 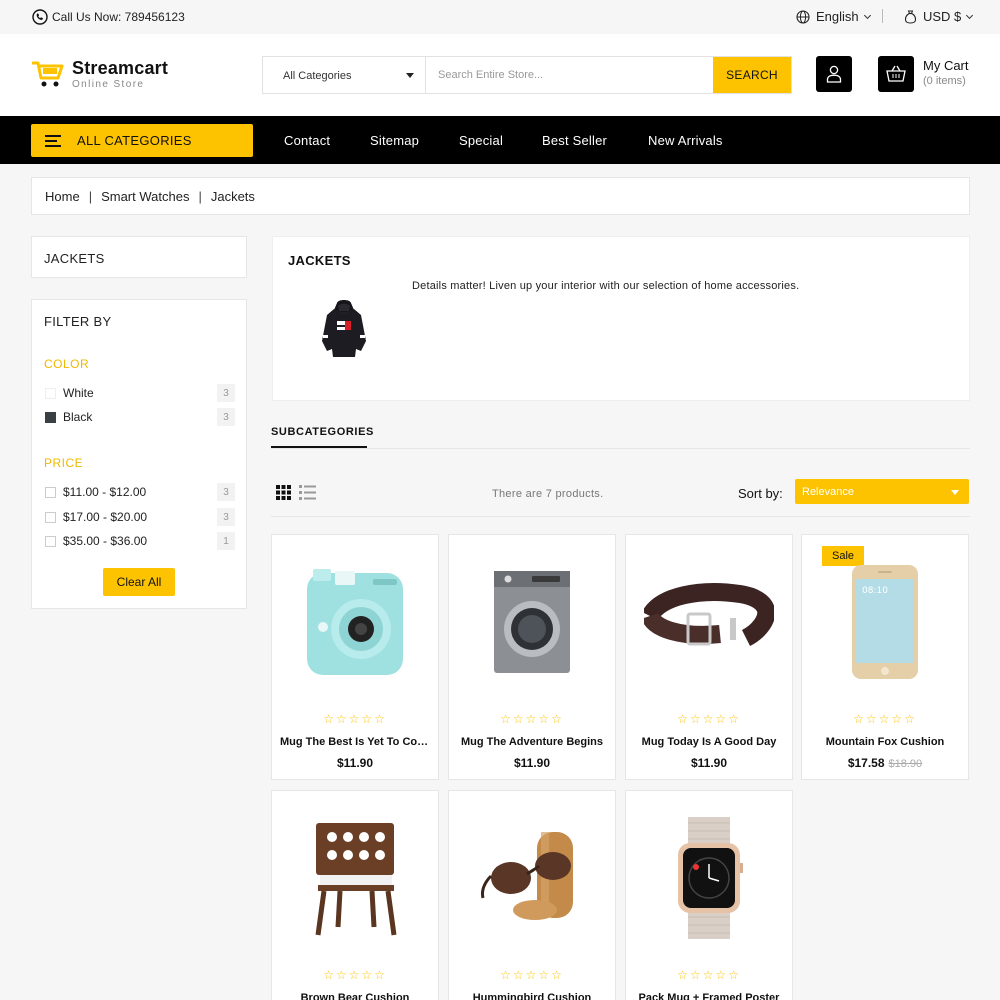 I want to click on filter-color-black: Black 3, so click(x=140, y=417).